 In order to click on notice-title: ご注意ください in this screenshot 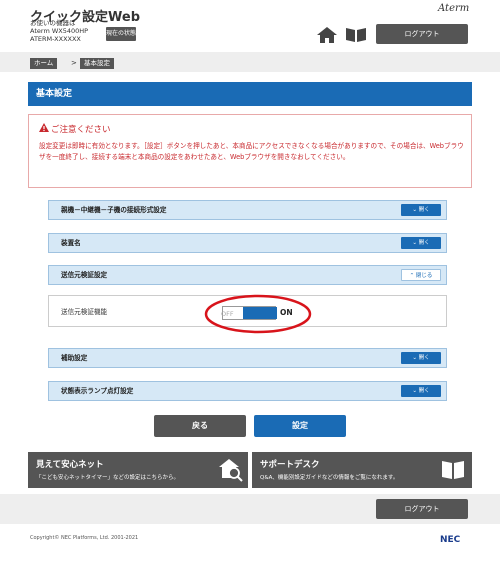, I will do `click(75, 129)`.